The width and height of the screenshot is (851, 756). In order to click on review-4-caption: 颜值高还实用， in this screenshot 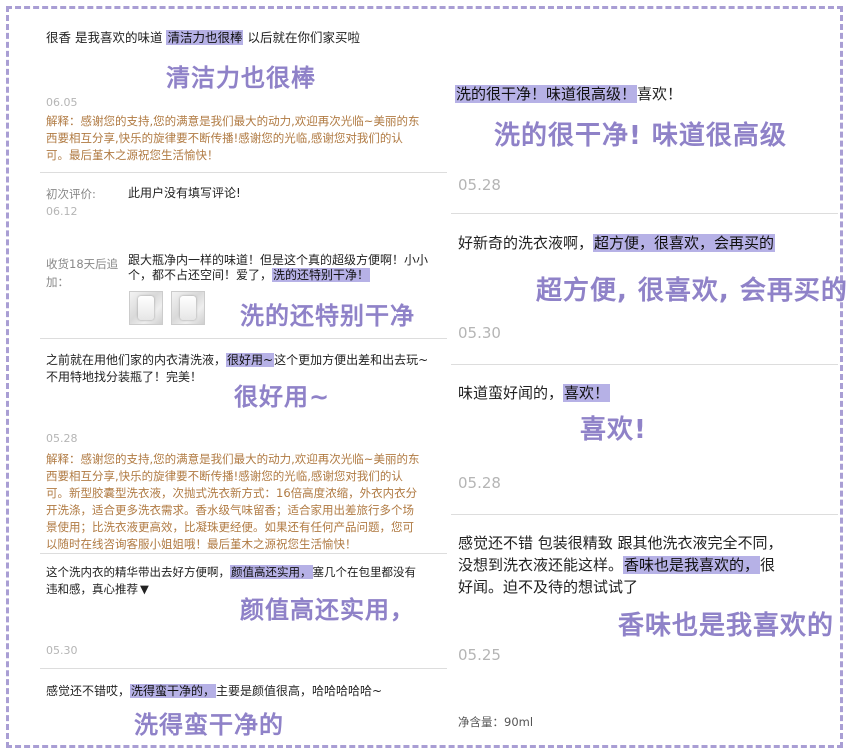, I will do `click(327, 610)`.